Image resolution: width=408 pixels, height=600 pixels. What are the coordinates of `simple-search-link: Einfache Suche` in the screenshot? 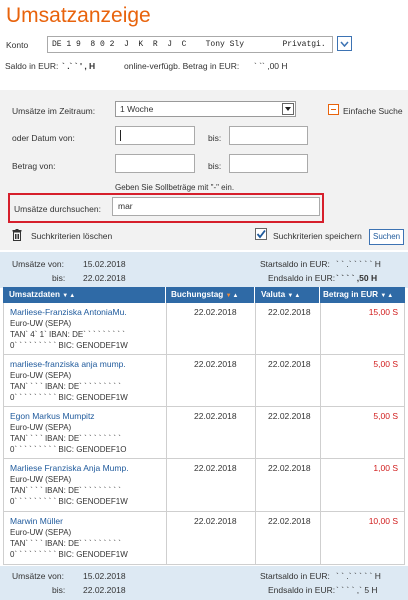 It's located at (373, 111).